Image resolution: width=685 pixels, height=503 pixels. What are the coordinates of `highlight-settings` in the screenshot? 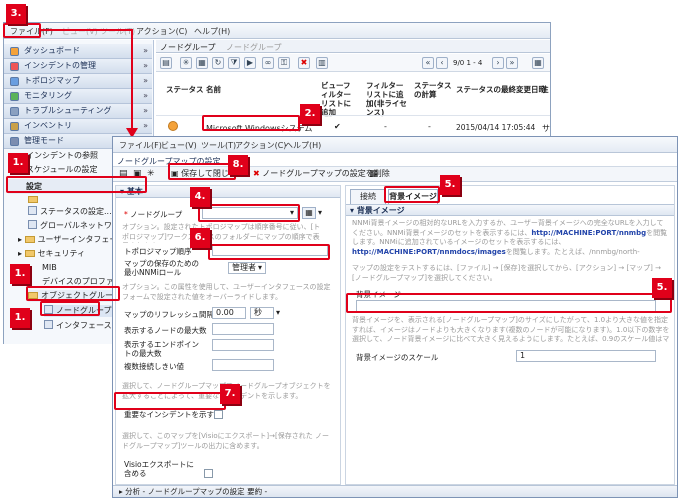 It's located at (76, 184).